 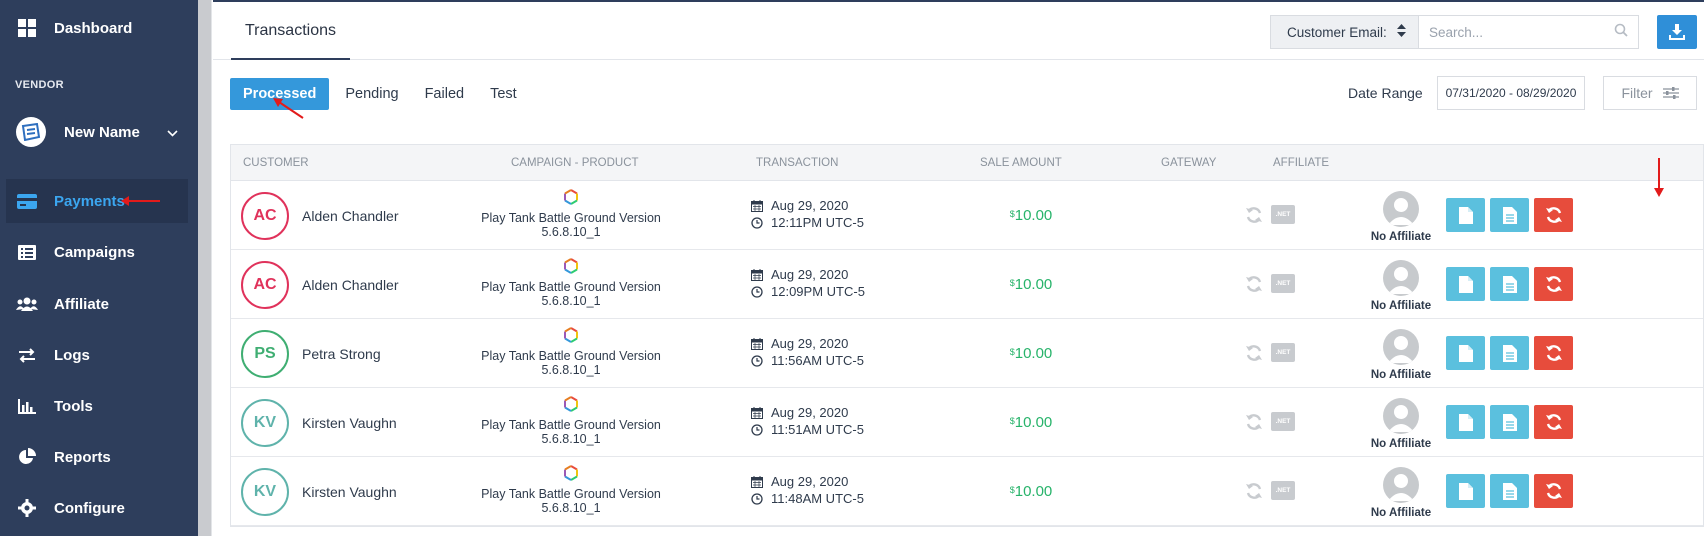 What do you see at coordinates (97, 132) in the screenshot?
I see `vendor-selector: New Name` at bounding box center [97, 132].